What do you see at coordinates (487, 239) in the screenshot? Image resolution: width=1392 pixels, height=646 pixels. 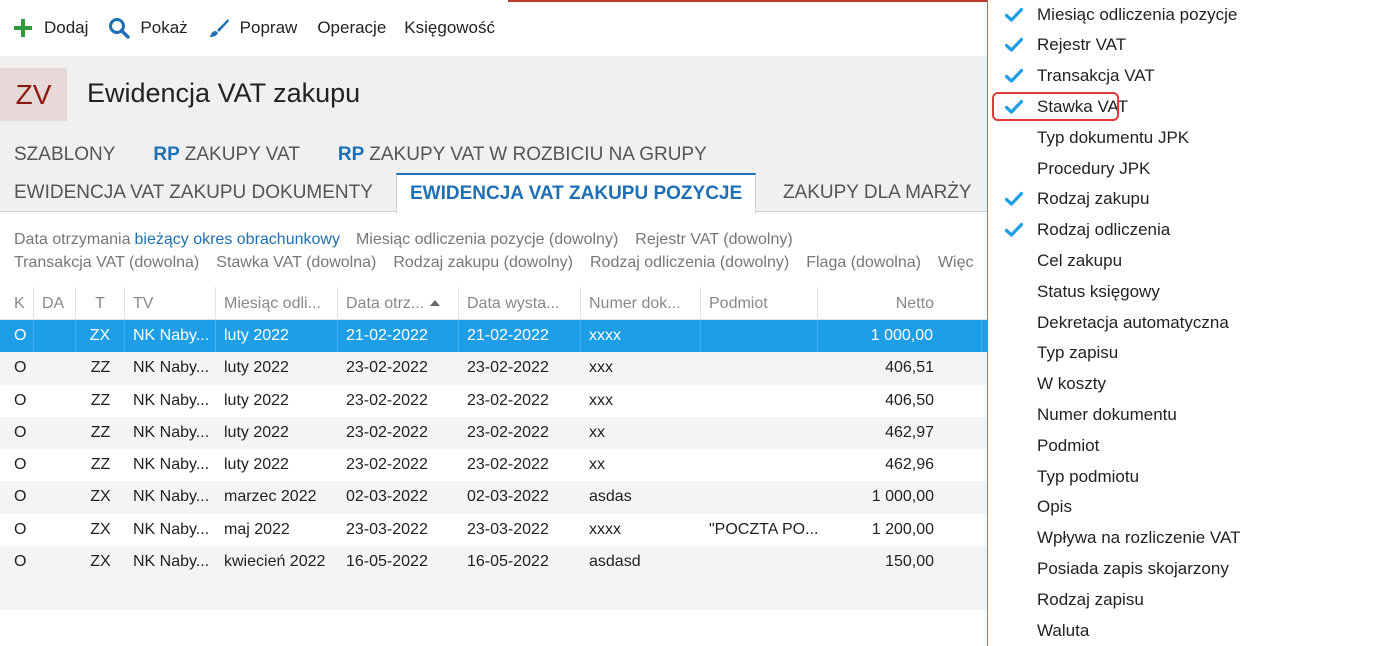 I see `filter-deduction-month: Miesiąc odliczenia pozycje (dowolny)` at bounding box center [487, 239].